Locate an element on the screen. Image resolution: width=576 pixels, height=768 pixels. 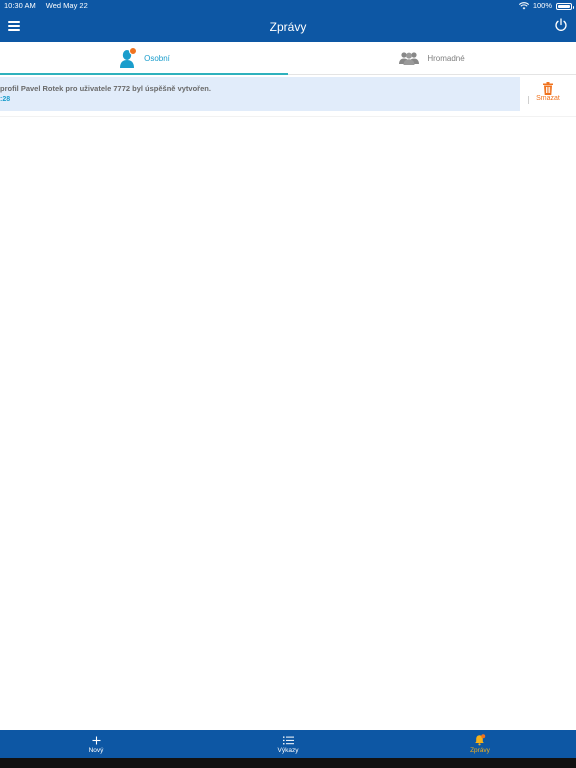
delete-label: Smazat is located at coordinates (548, 98).